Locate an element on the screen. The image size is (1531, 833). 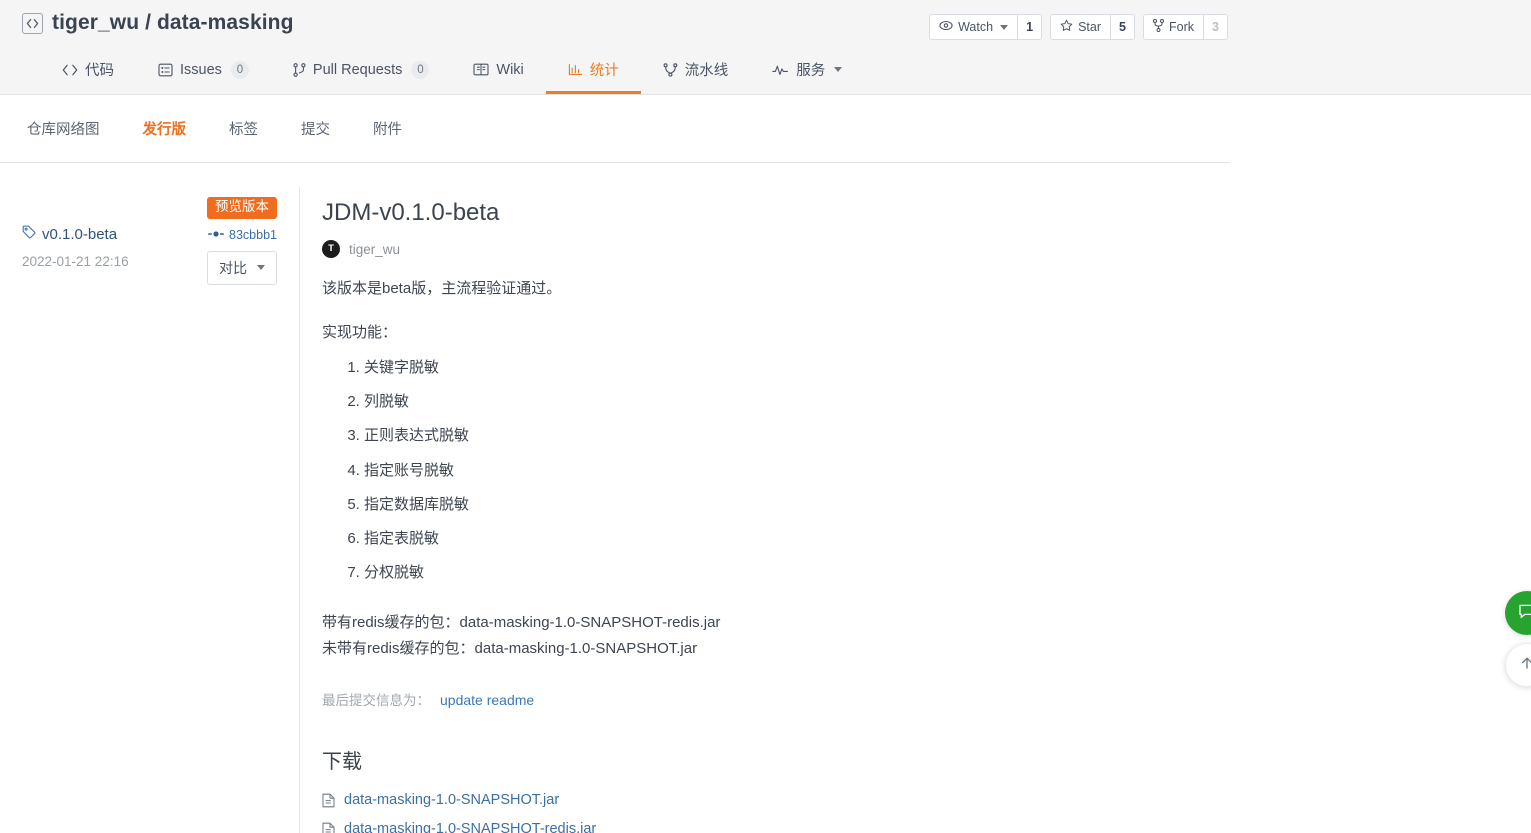
pull-request-icon is located at coordinates (299, 69).